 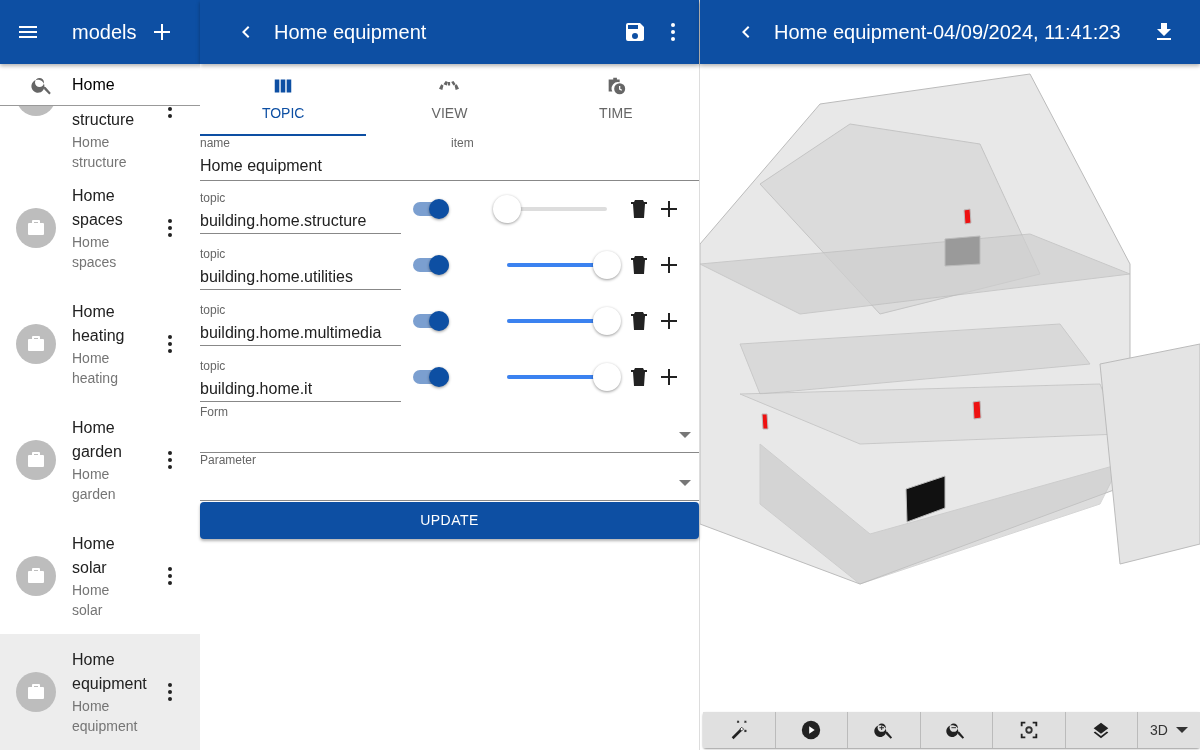 What do you see at coordinates (97, 440) in the screenshot?
I see `item-title: Home garden` at bounding box center [97, 440].